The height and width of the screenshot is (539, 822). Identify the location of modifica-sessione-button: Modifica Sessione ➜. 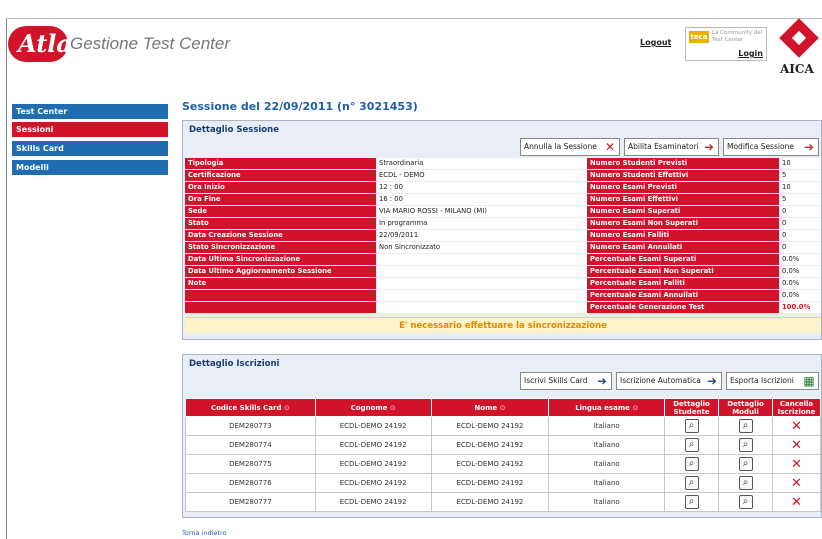
(771, 147).